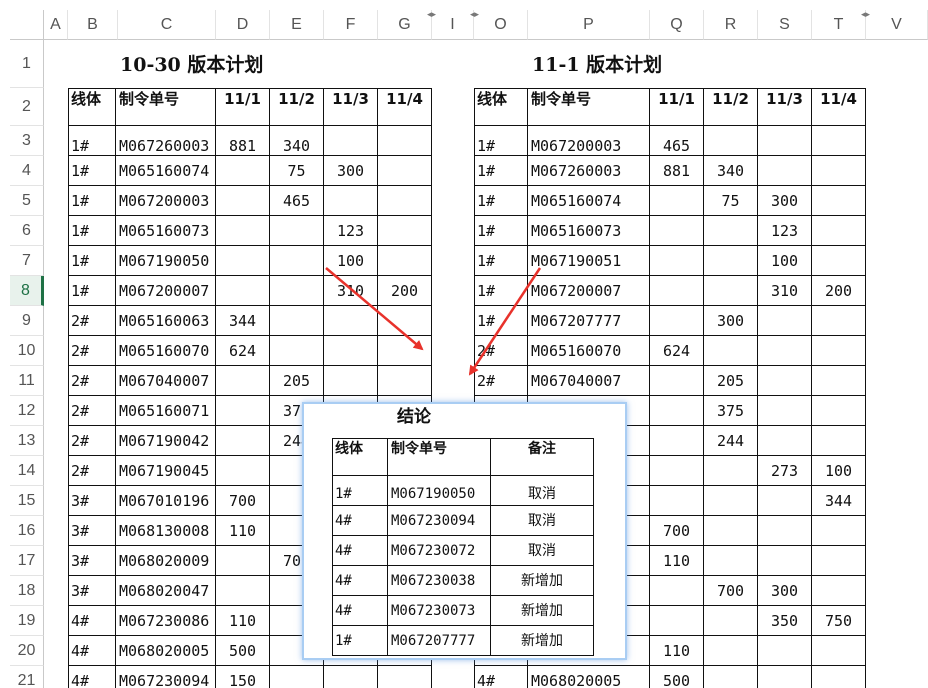  What do you see at coordinates (439, 491) in the screenshot?
I see `order-number-cell: M067190050` at bounding box center [439, 491].